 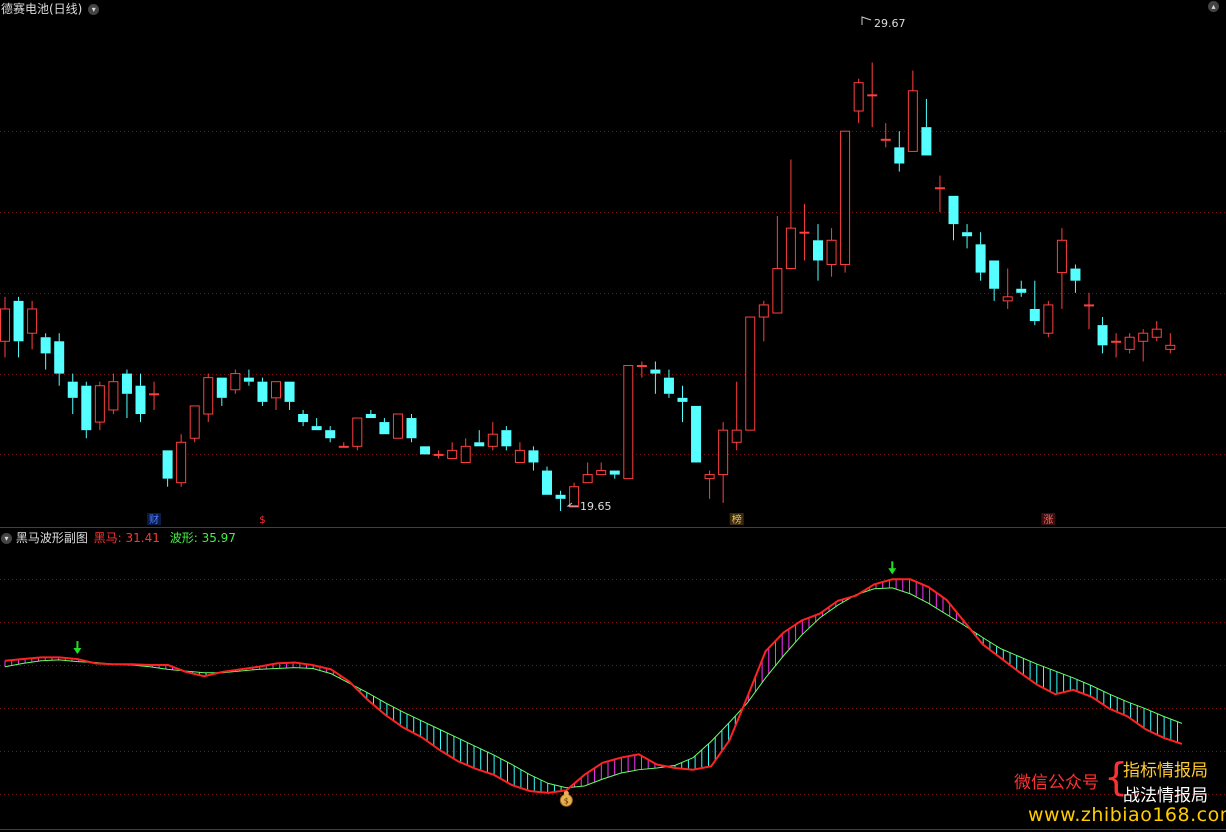 I want to click on event-marker: $, so click(x=262, y=519).